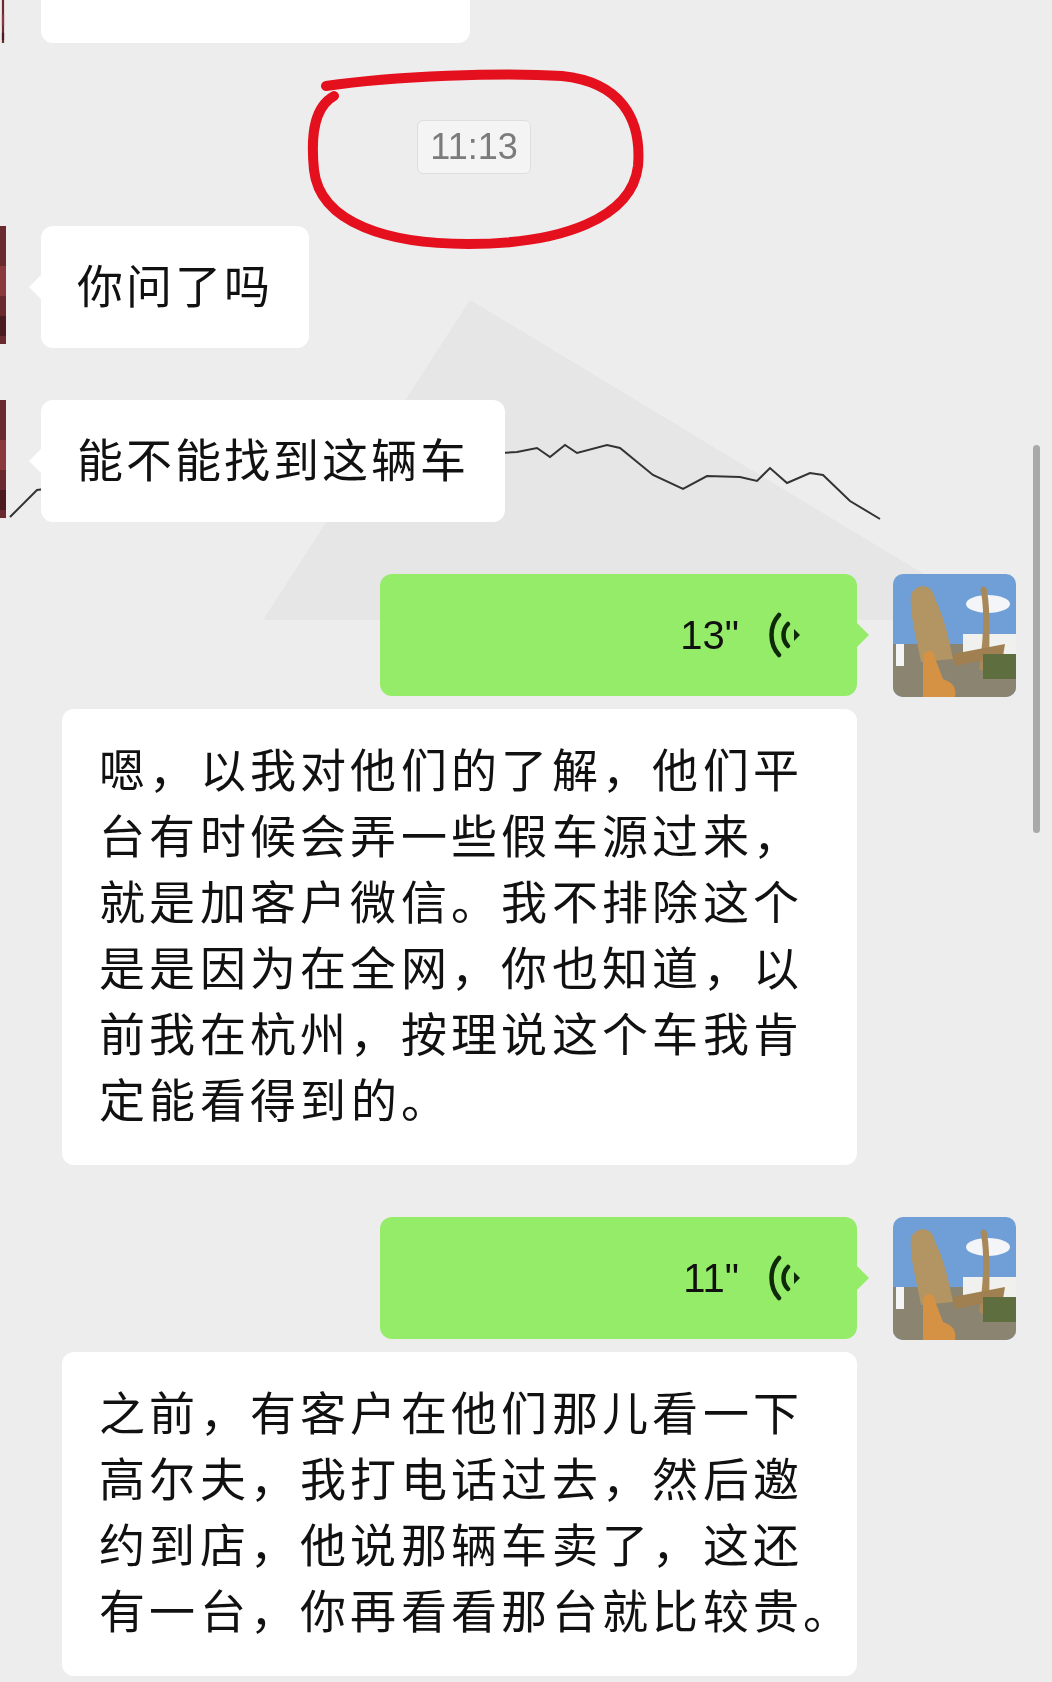  What do you see at coordinates (618, 635) in the screenshot?
I see `voice-message: 13"` at bounding box center [618, 635].